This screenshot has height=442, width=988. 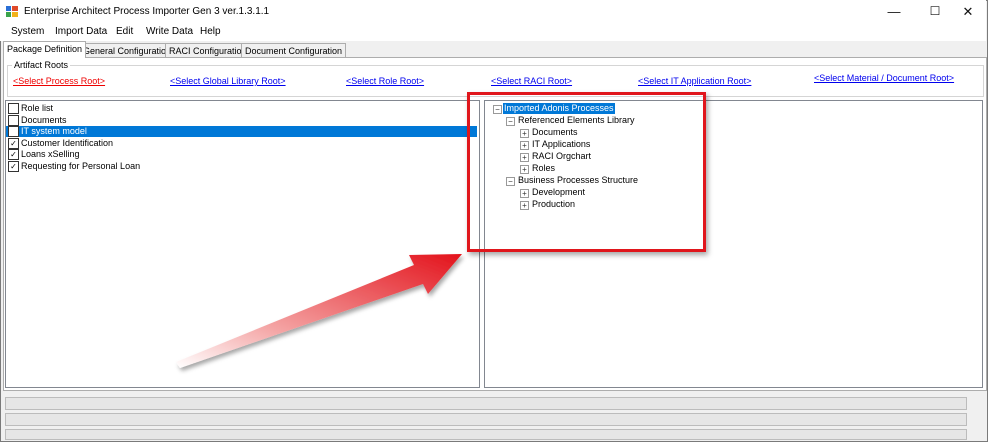 I want to click on select-it-application-root-link: <Select IT Application Root>, so click(x=694, y=81).